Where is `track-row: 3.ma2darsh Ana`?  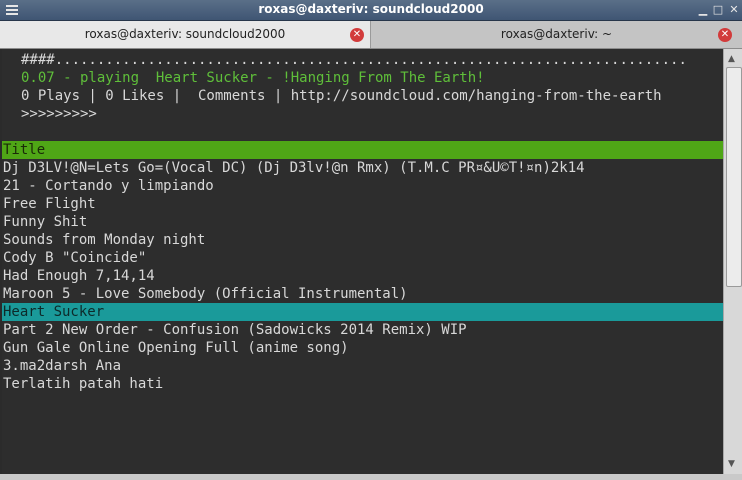 track-row: 3.ma2darsh Ana is located at coordinates (362, 366).